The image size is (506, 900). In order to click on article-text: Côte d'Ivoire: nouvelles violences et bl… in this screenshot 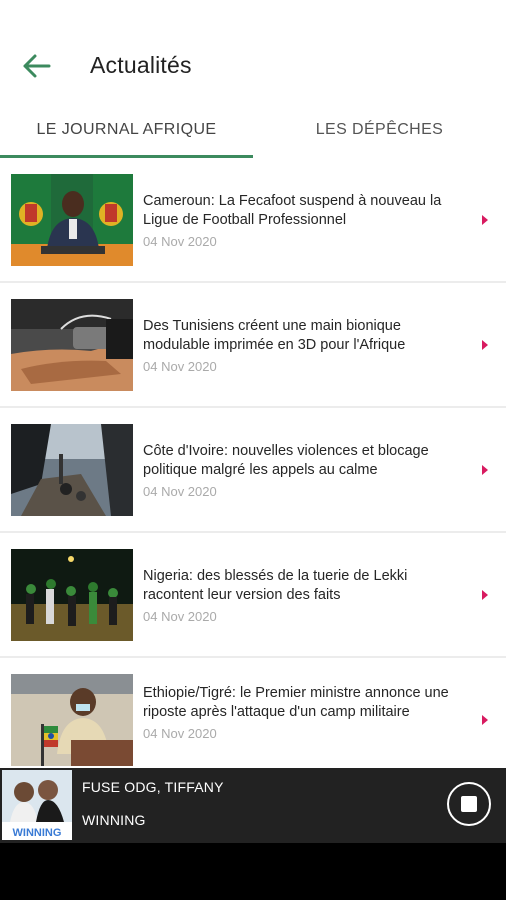, I will do `click(303, 471)`.